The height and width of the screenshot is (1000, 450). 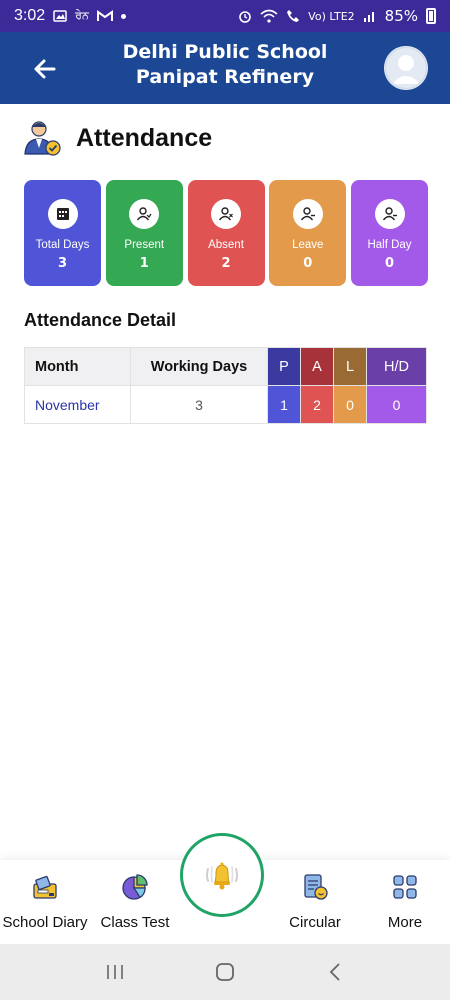 What do you see at coordinates (225, 16) in the screenshot?
I see `status-bar: 3:02 ਰੇਨ Vo) LTE2 85%` at bounding box center [225, 16].